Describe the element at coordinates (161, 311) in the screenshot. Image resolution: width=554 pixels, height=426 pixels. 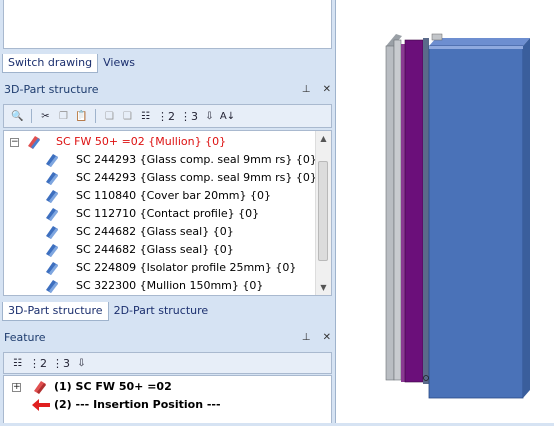
I see `tab-2d-part-structure: 2D-Part structure` at that location.